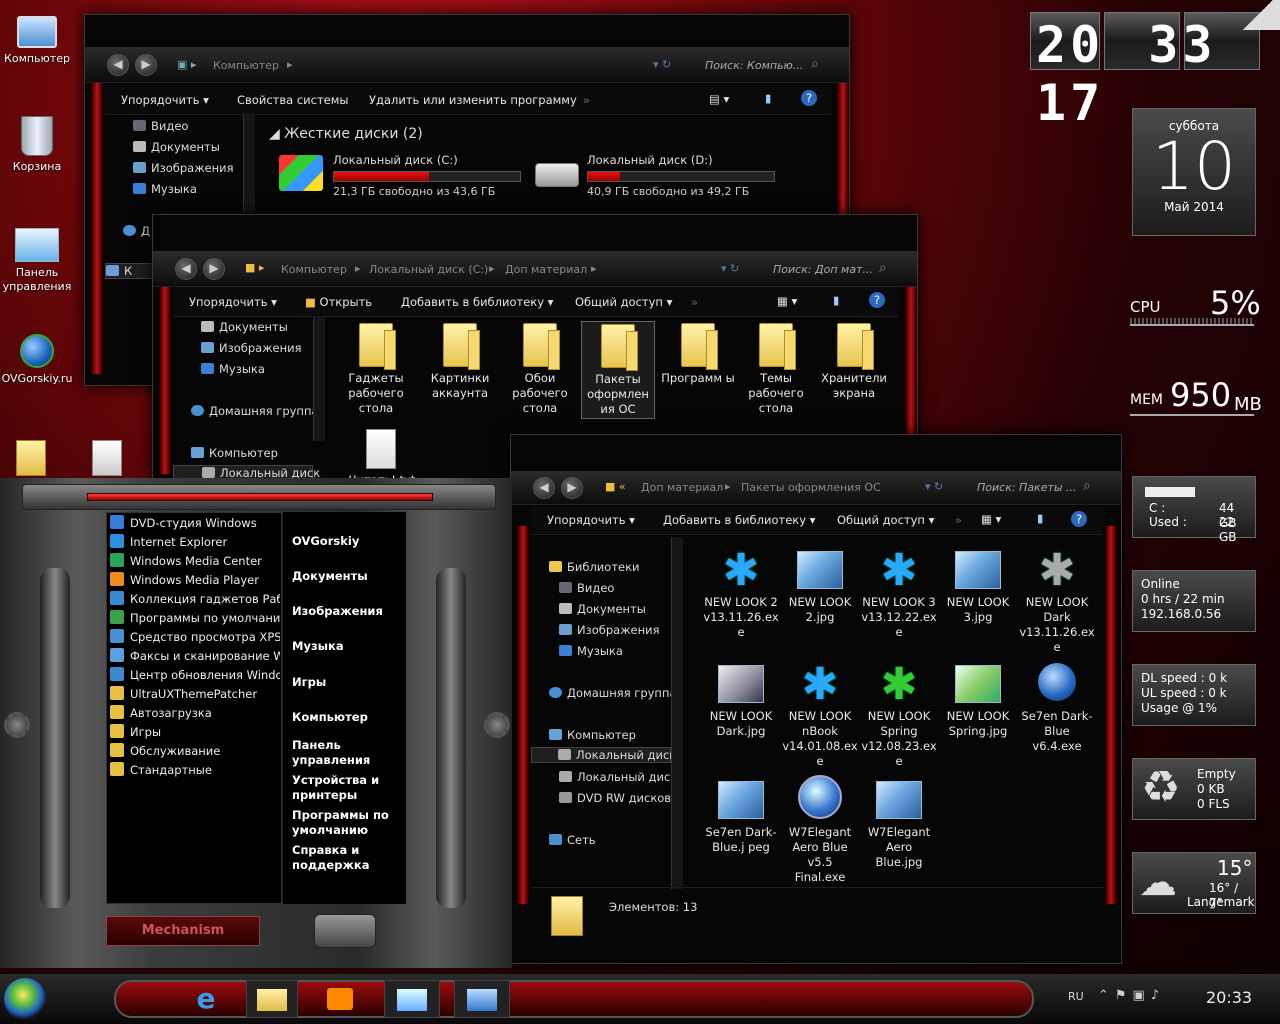  What do you see at coordinates (1057, 707) in the screenshot?
I see `file-se7en-exe: Se7en Dark-Blue v6.4.exe` at bounding box center [1057, 707].